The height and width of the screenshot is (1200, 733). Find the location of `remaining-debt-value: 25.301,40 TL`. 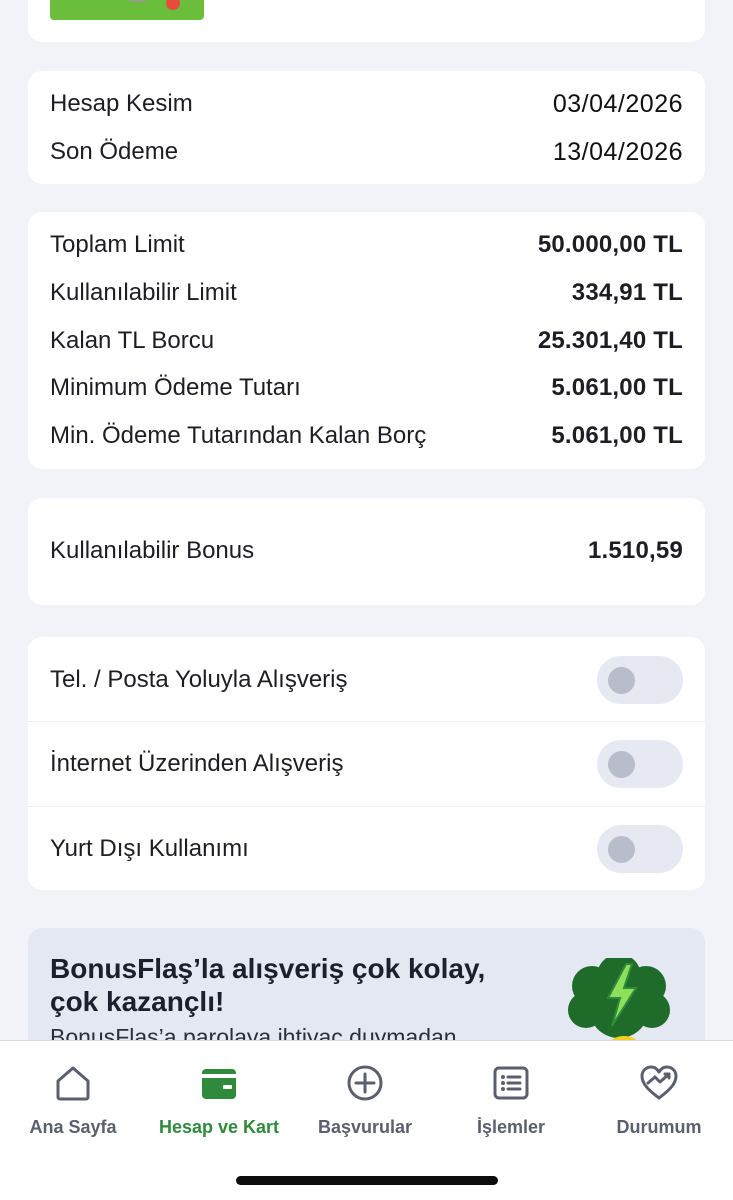

remaining-debt-value: 25.301,40 TL is located at coordinates (610, 340).